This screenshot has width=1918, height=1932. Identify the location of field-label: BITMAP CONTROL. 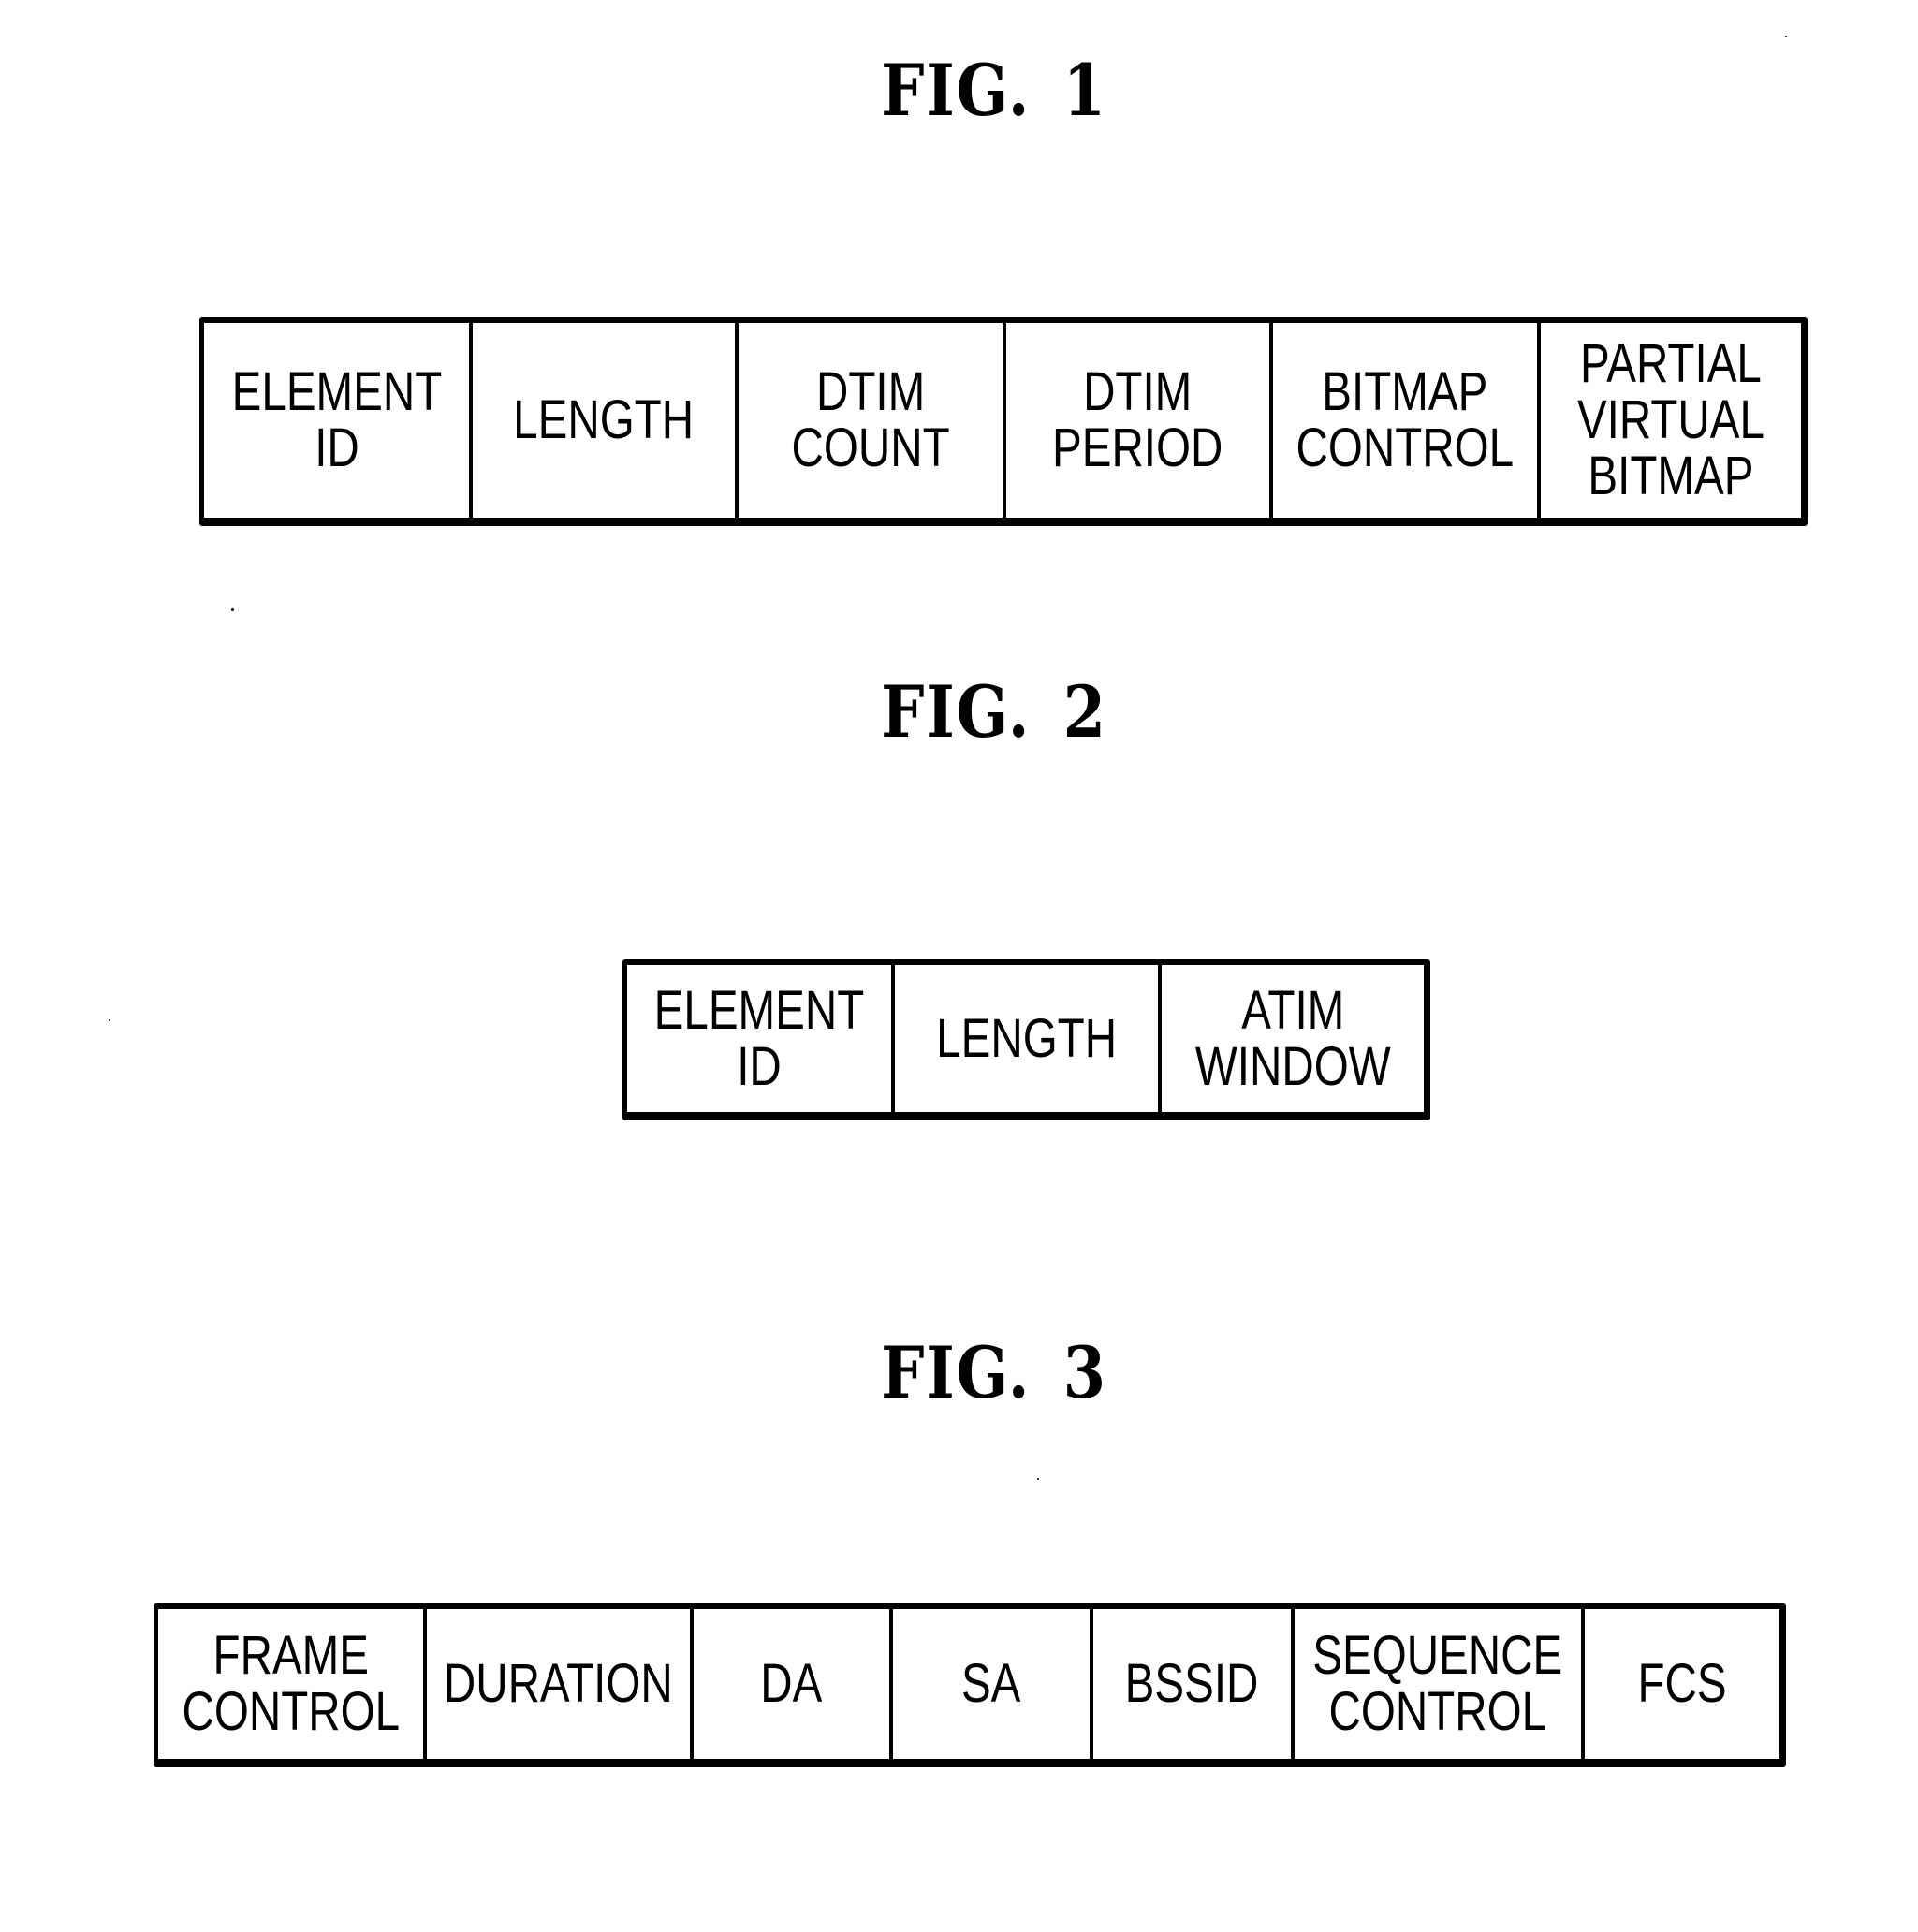
(1406, 419).